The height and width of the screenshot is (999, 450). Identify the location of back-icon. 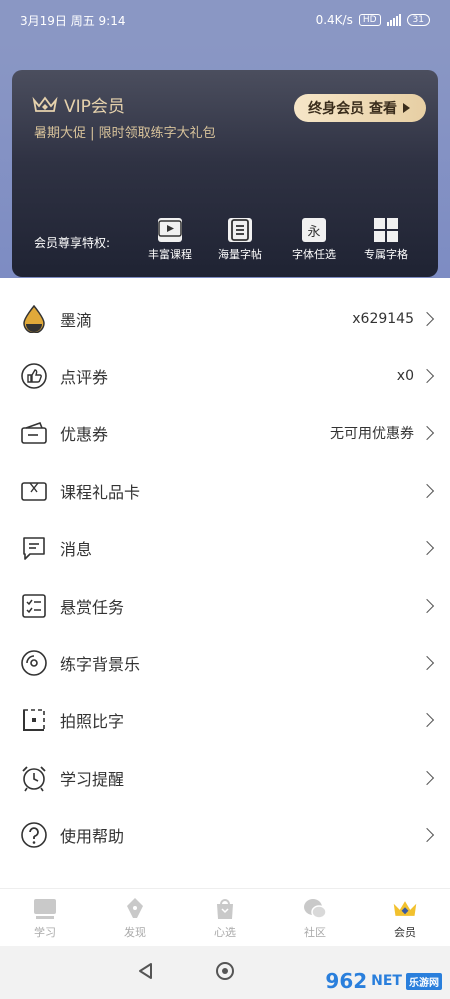
(146, 973).